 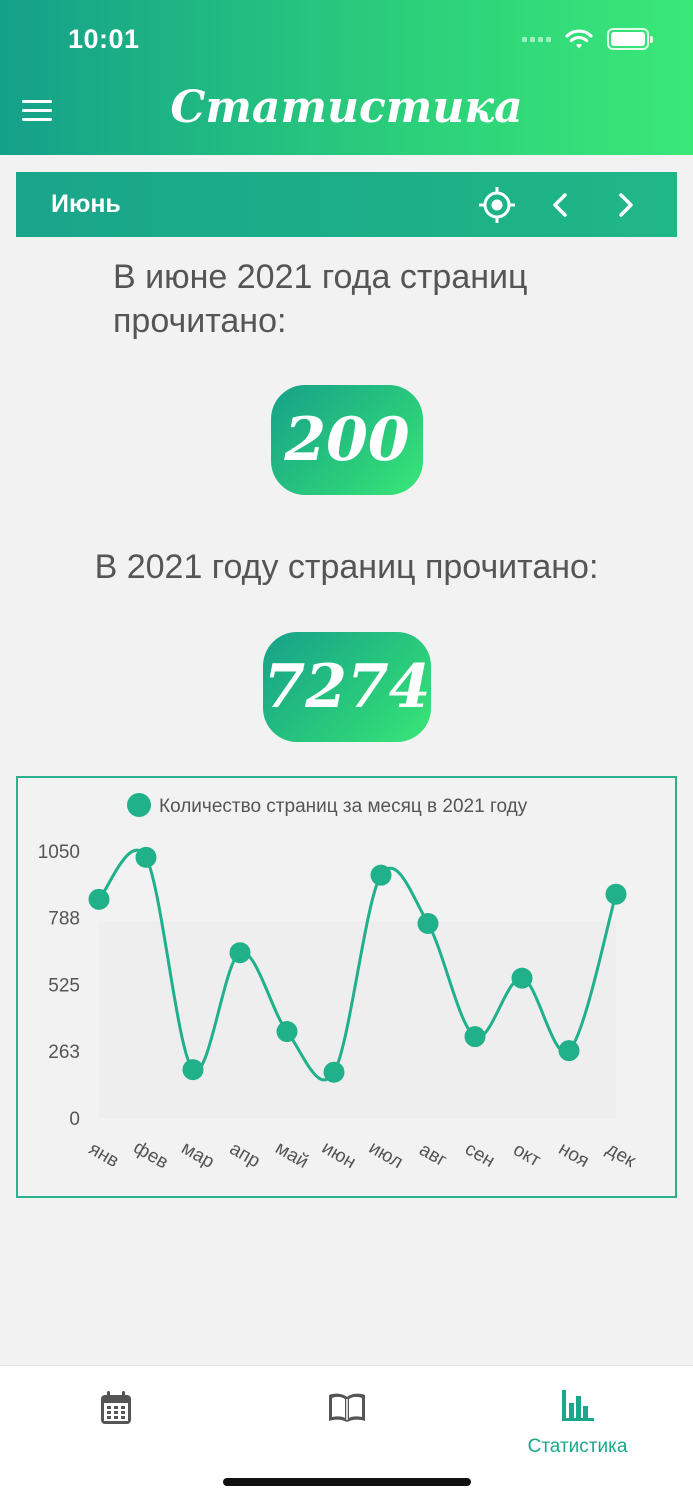 I want to click on x-tick-label: июн, so click(x=338, y=1155).